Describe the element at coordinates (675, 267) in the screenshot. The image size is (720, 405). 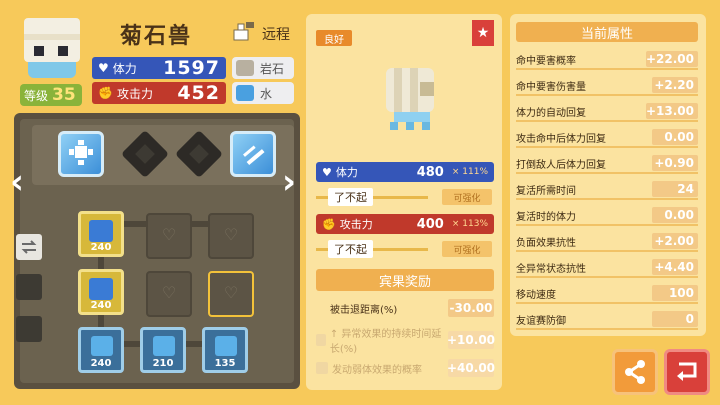
I see `attribute-value: +4.40` at that location.